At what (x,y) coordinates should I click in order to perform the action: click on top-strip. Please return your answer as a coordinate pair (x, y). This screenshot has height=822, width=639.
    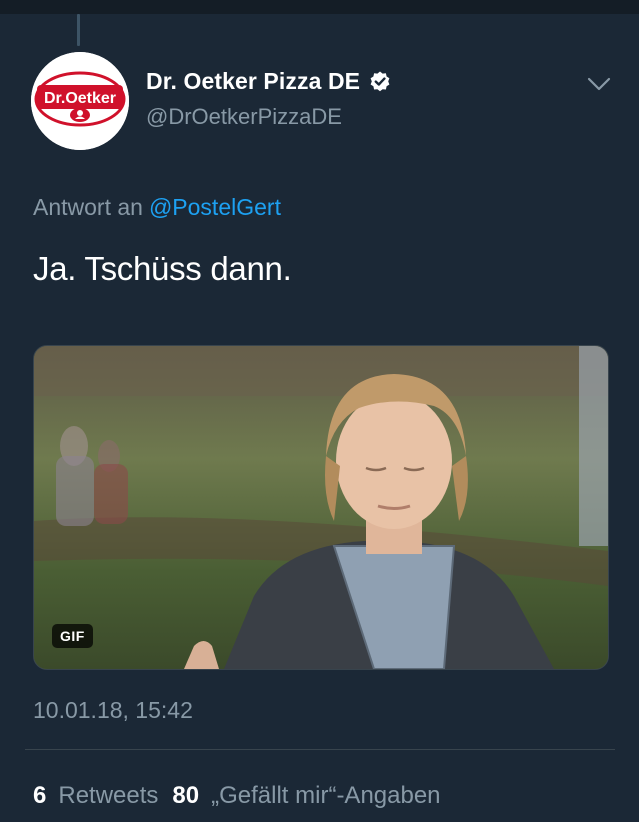
    Looking at the image, I should click on (319, 7).